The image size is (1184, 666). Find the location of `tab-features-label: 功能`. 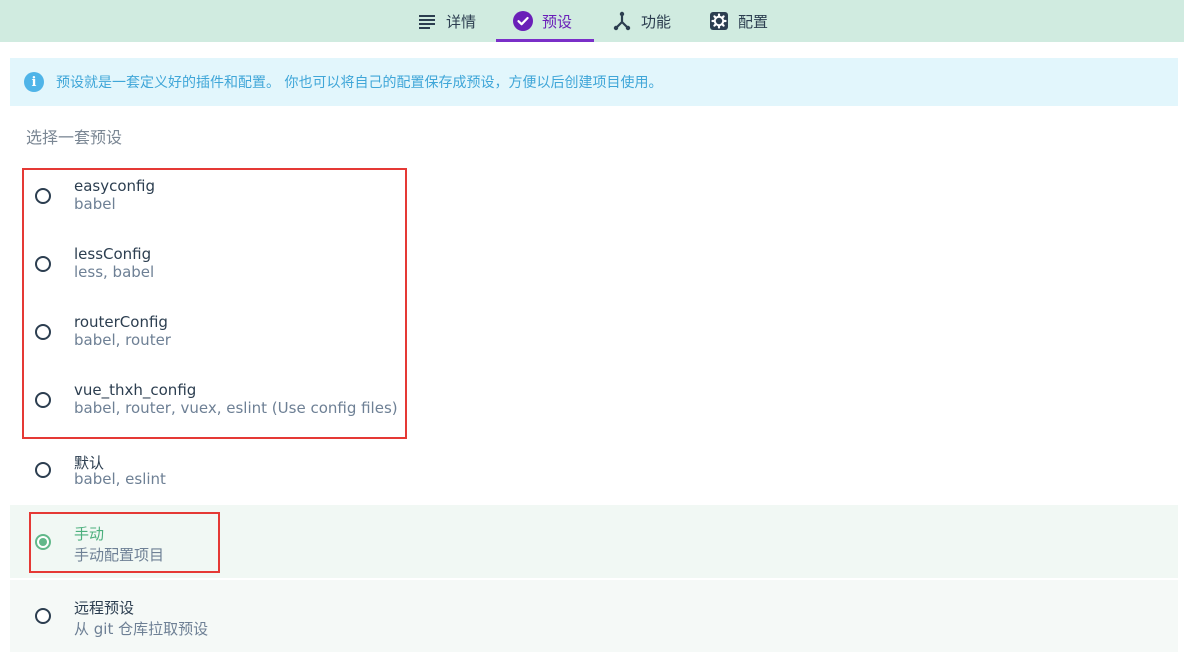

tab-features-label: 功能 is located at coordinates (656, 21).